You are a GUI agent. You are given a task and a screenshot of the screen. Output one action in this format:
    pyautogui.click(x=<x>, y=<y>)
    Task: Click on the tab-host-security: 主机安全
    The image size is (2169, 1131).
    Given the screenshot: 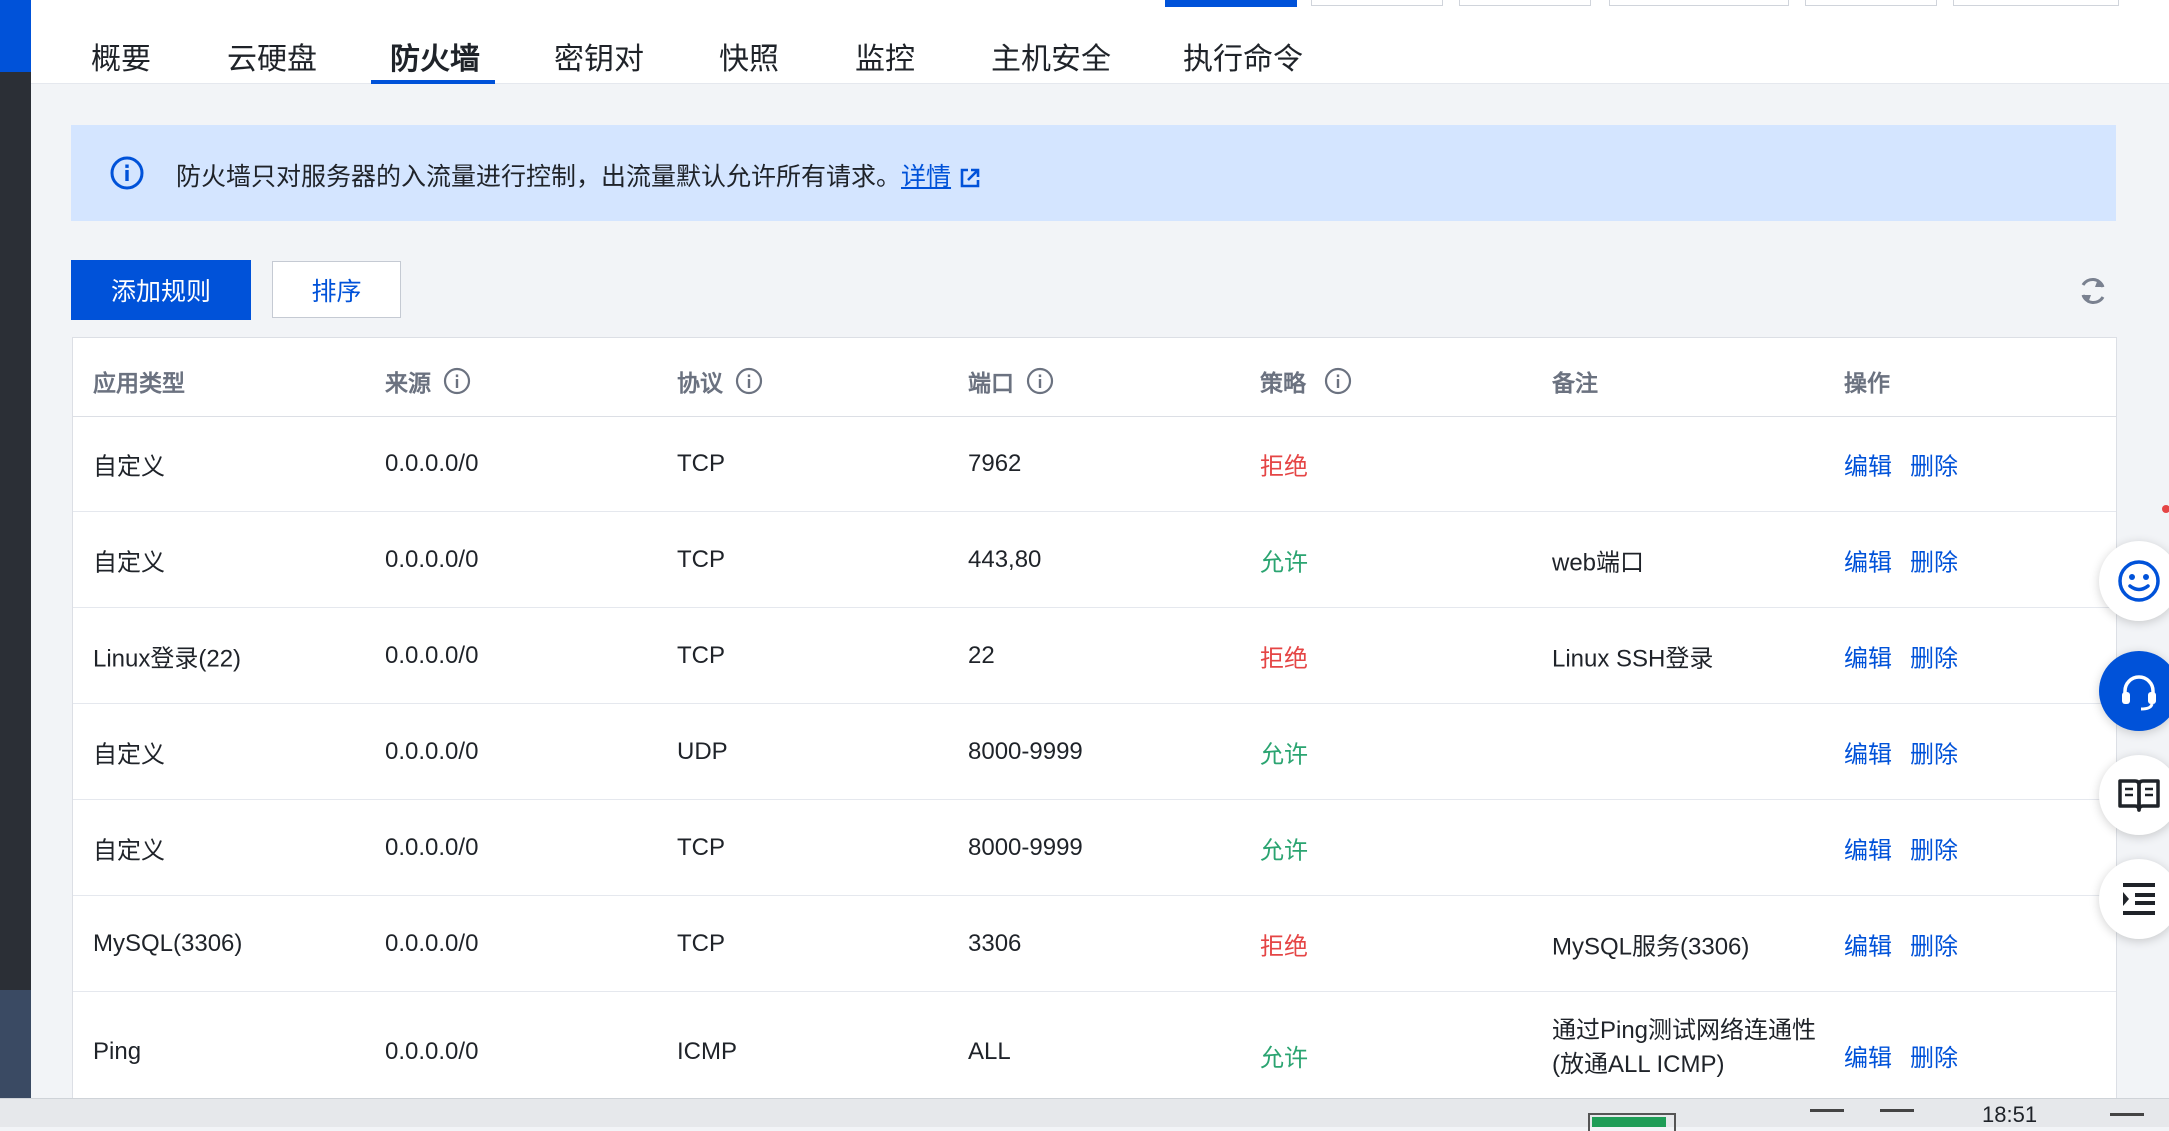 What is the action you would take?
    pyautogui.click(x=1051, y=56)
    